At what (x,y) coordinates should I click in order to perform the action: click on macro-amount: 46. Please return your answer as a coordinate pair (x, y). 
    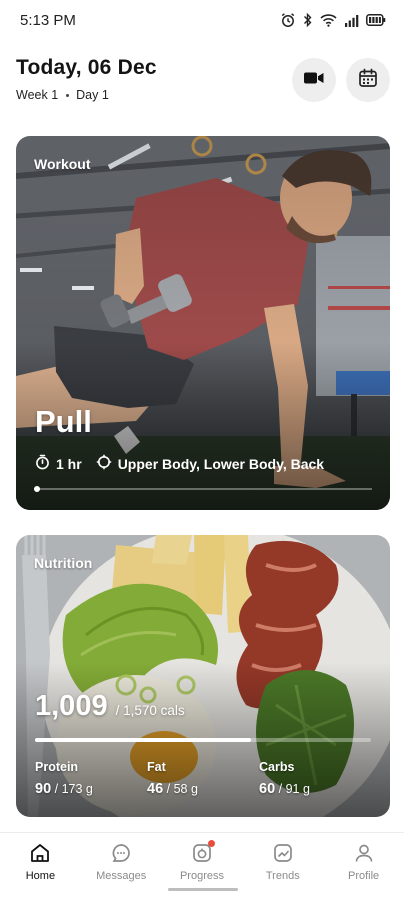
    Looking at the image, I should click on (155, 789).